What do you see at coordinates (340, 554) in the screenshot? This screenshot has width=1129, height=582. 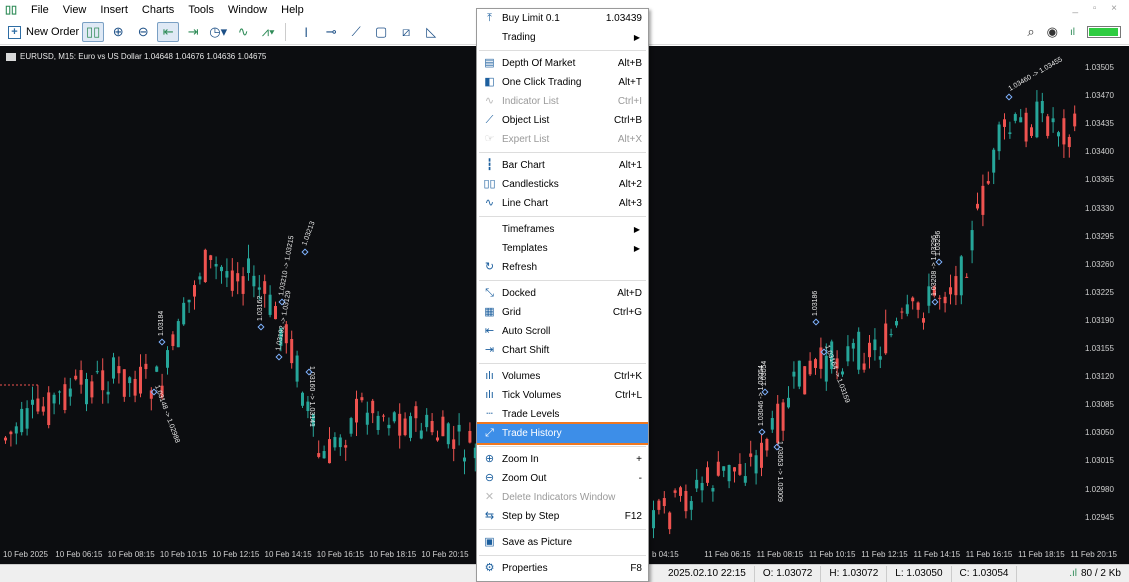 I see `time-label: 10 Feb 16:15` at bounding box center [340, 554].